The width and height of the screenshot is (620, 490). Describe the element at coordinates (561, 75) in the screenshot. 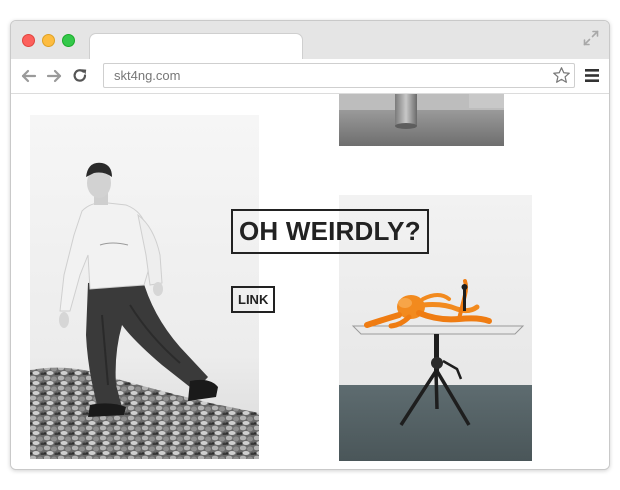

I see `star-icon` at that location.